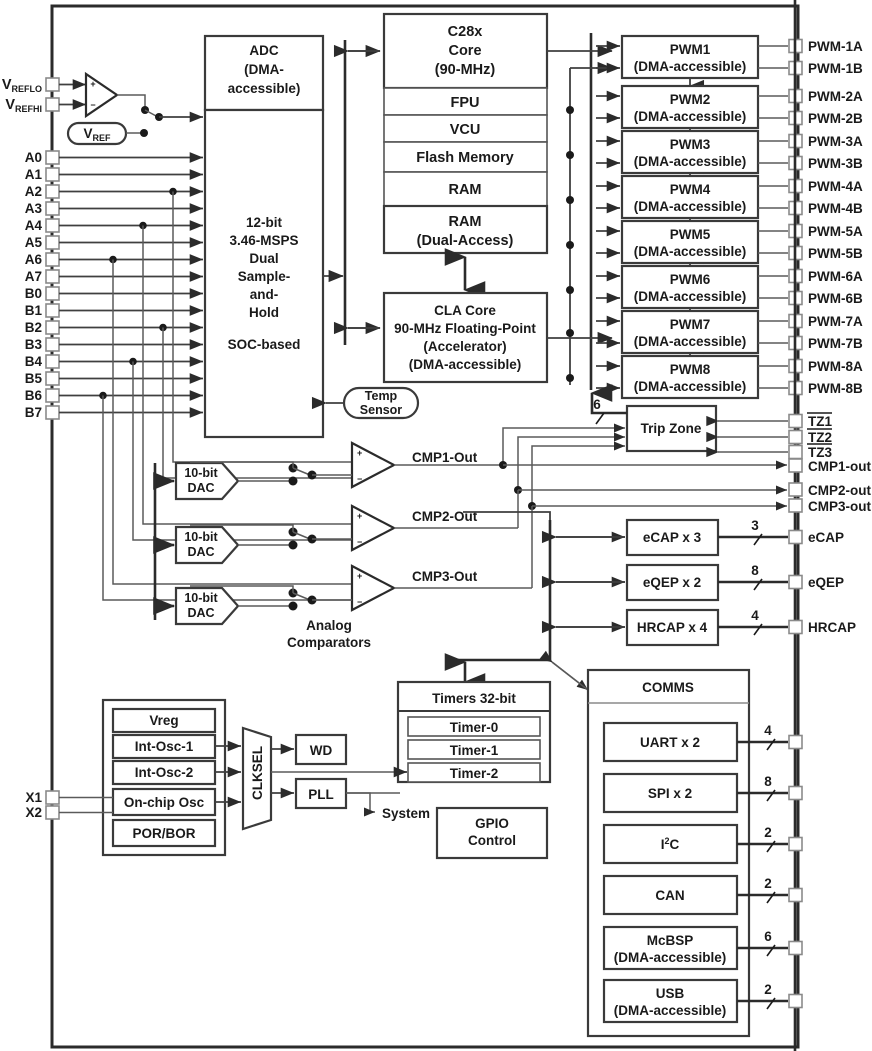 This screenshot has height=1051, width=872. Describe the element at coordinates (795, 627) in the screenshot. I see `pin-HRCAP` at that location.